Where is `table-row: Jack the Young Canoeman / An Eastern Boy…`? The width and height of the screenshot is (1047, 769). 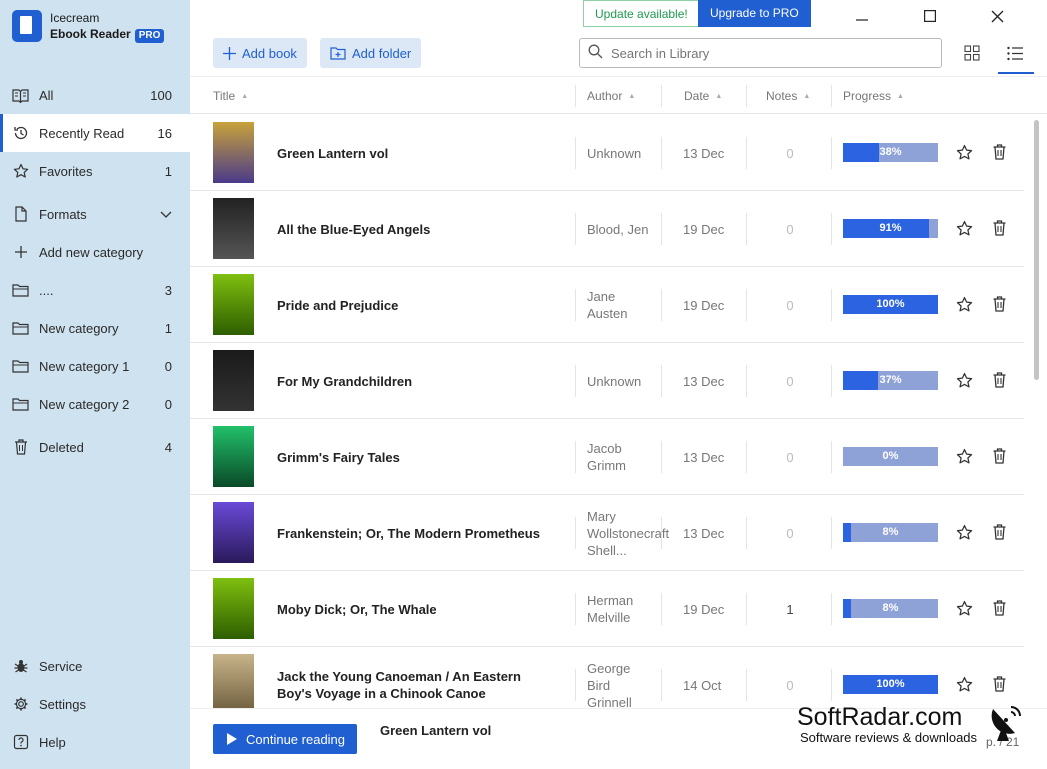
table-row: Jack the Young Canoeman / An Eastern Boy… is located at coordinates (607, 677).